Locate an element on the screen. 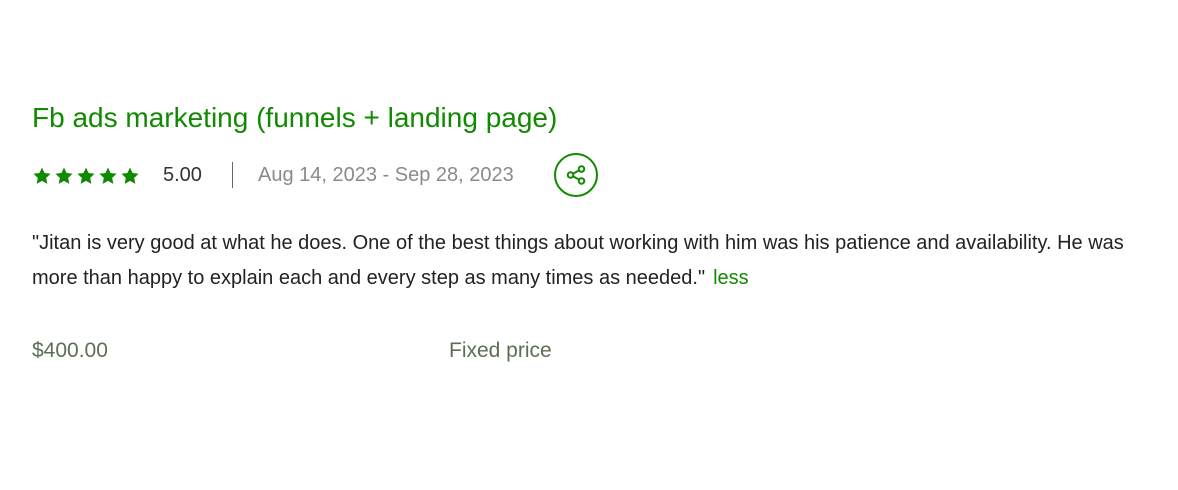 Image resolution: width=1178 pixels, height=490 pixels. job-meta: 5.00 Aug 14, 2023 - Sep 28, 2023 is located at coordinates (382, 176).